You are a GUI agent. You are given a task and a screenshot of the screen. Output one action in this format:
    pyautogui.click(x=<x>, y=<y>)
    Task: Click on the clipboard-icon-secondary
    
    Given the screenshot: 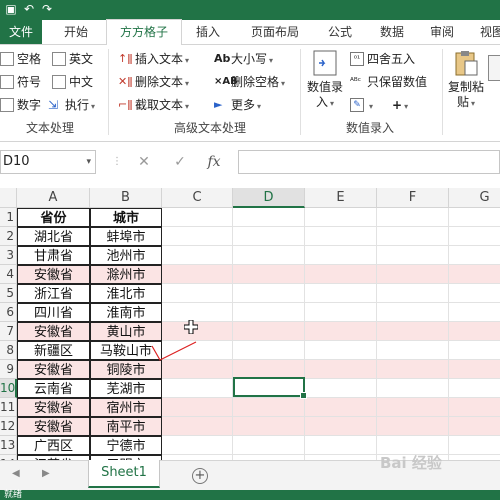 What is the action you would take?
    pyautogui.click(x=494, y=68)
    